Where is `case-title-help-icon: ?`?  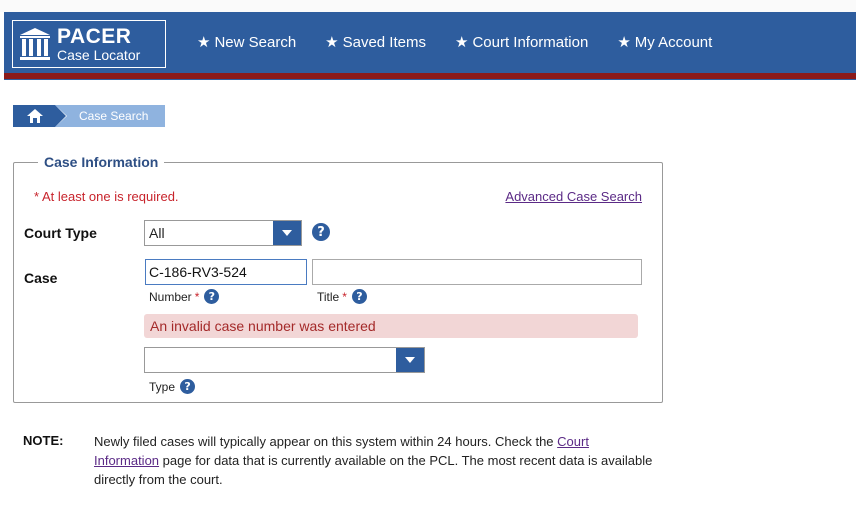
case-title-help-icon: ? is located at coordinates (359, 296).